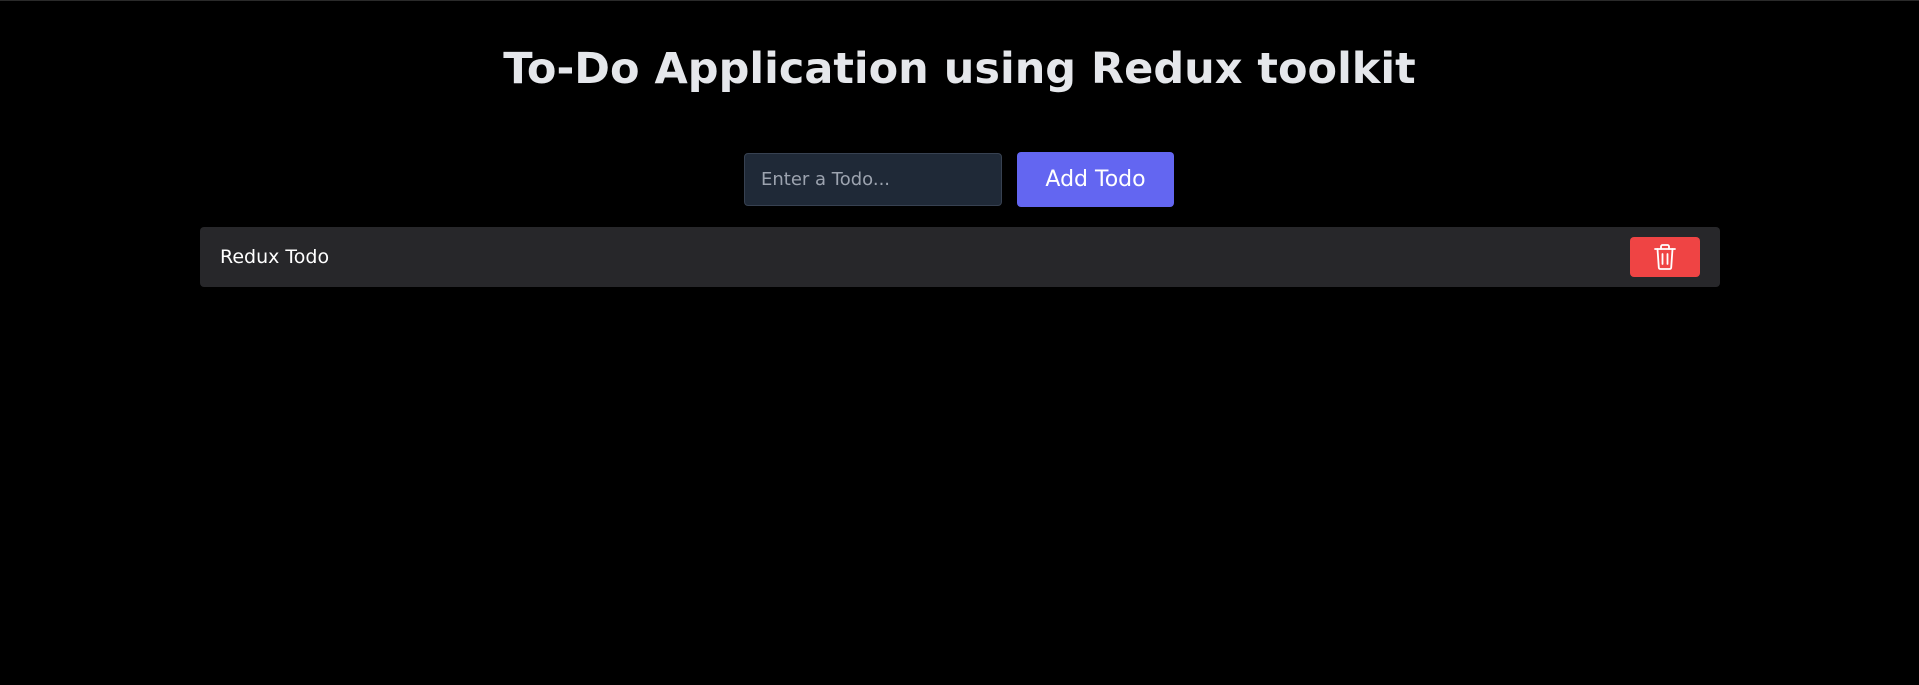  I want to click on todo-item: Redux Todo, so click(960, 257).